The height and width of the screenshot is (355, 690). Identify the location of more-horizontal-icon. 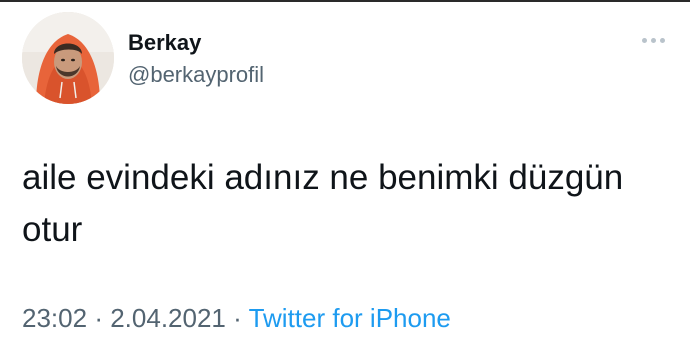
(657, 40).